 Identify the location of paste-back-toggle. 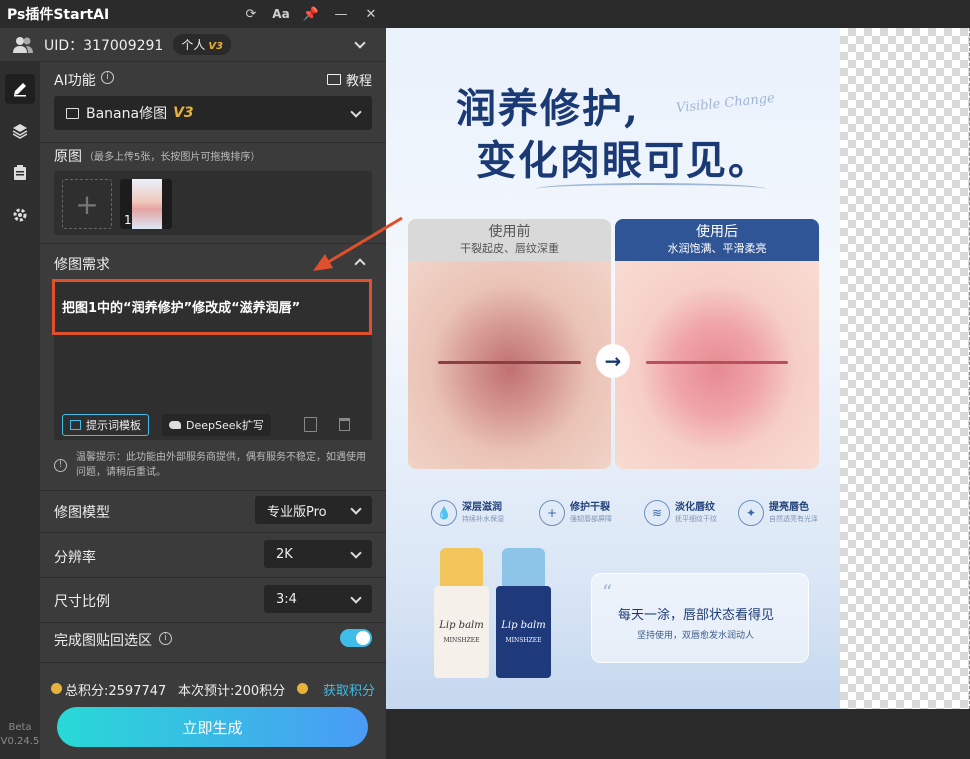
(356, 638).